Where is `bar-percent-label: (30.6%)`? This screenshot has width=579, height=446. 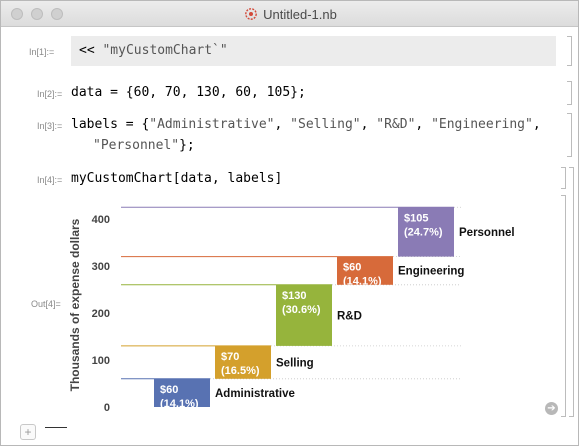
bar-percent-label: (30.6%) is located at coordinates (301, 310).